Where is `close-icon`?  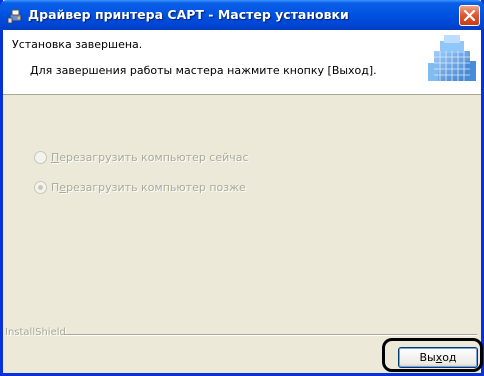
close-icon is located at coordinates (469, 15).